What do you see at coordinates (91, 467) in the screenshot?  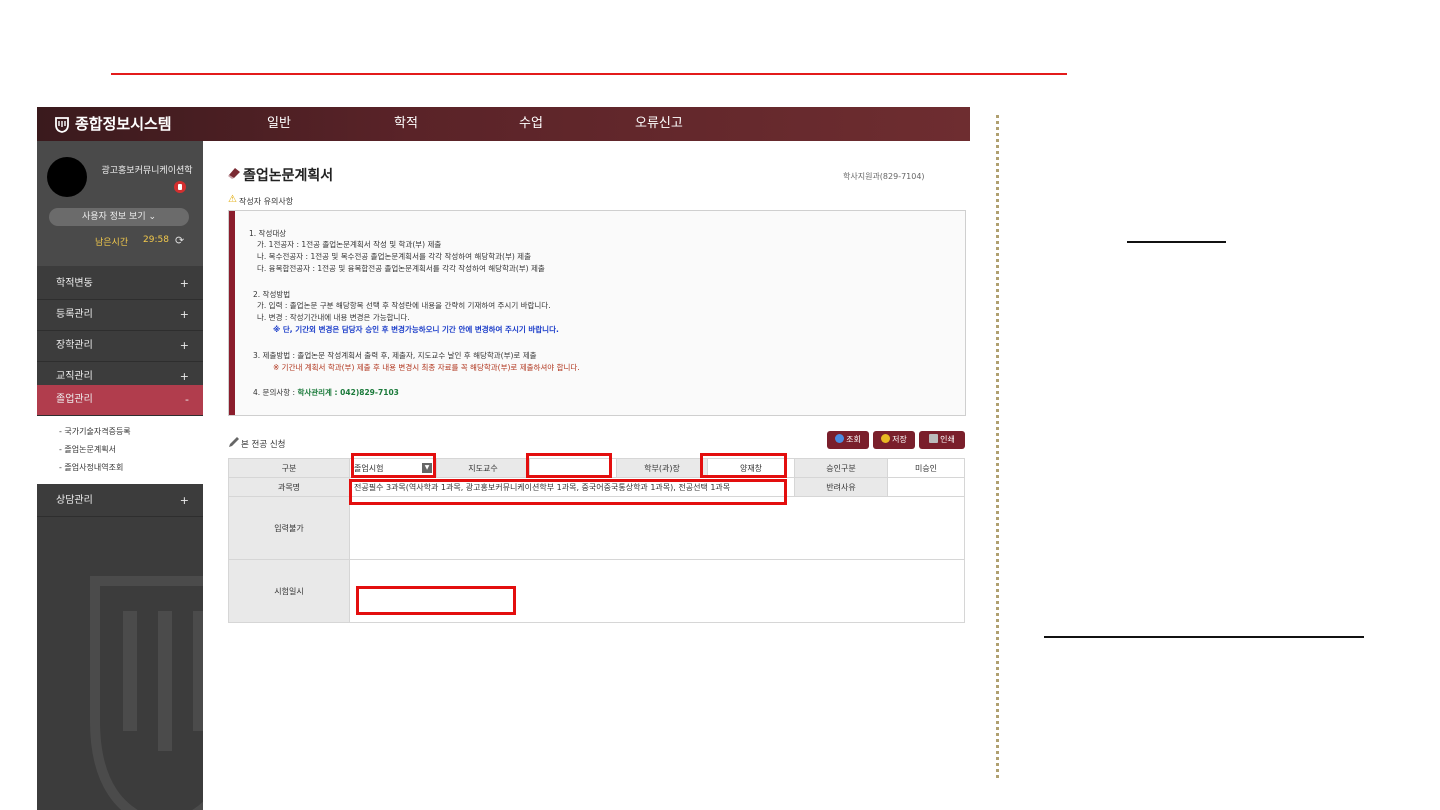 I see `submenu-item-graduation-review: - 졸업사정내역조회` at bounding box center [91, 467].